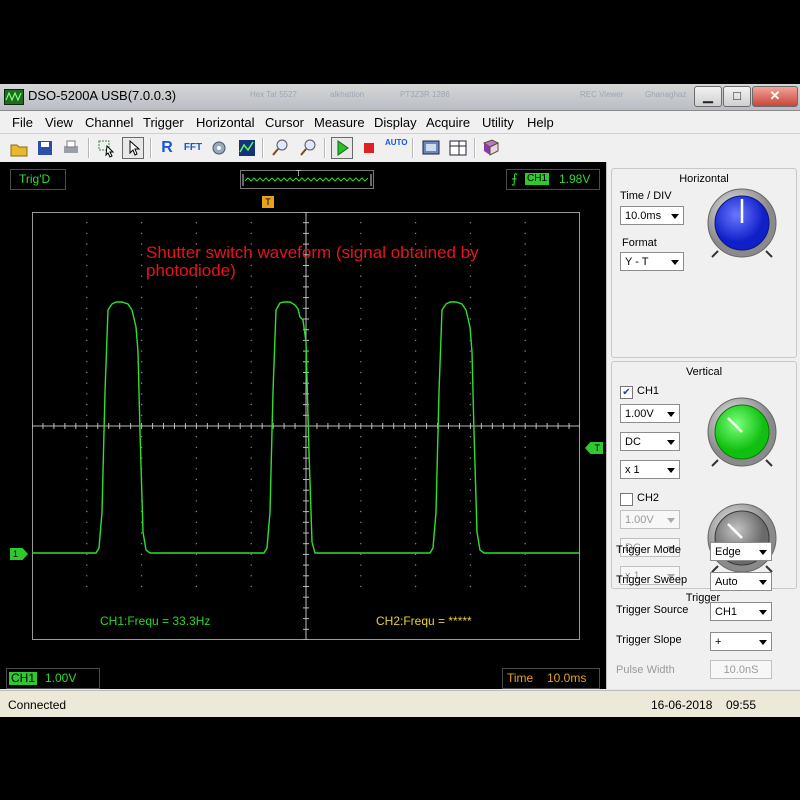 The width and height of the screenshot is (800, 800). What do you see at coordinates (284, 122) in the screenshot?
I see `menu-cursor: Cursor` at bounding box center [284, 122].